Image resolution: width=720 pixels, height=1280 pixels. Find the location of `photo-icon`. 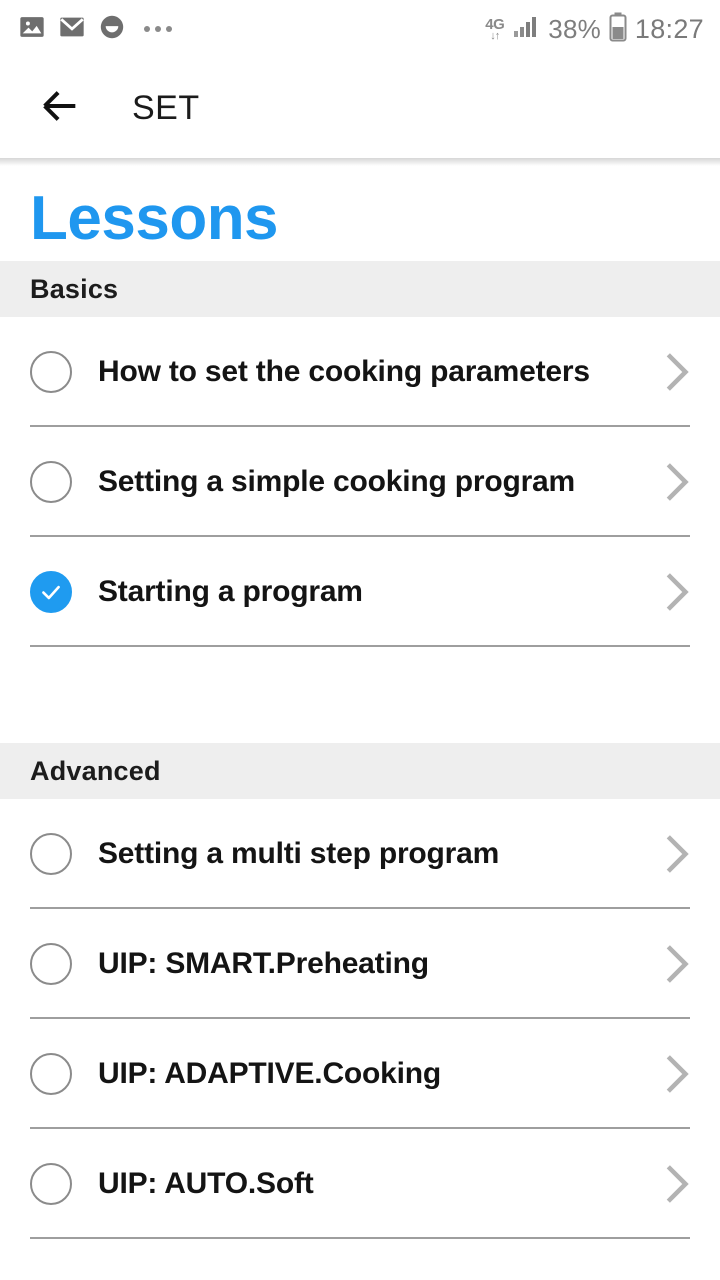

photo-icon is located at coordinates (32, 29).